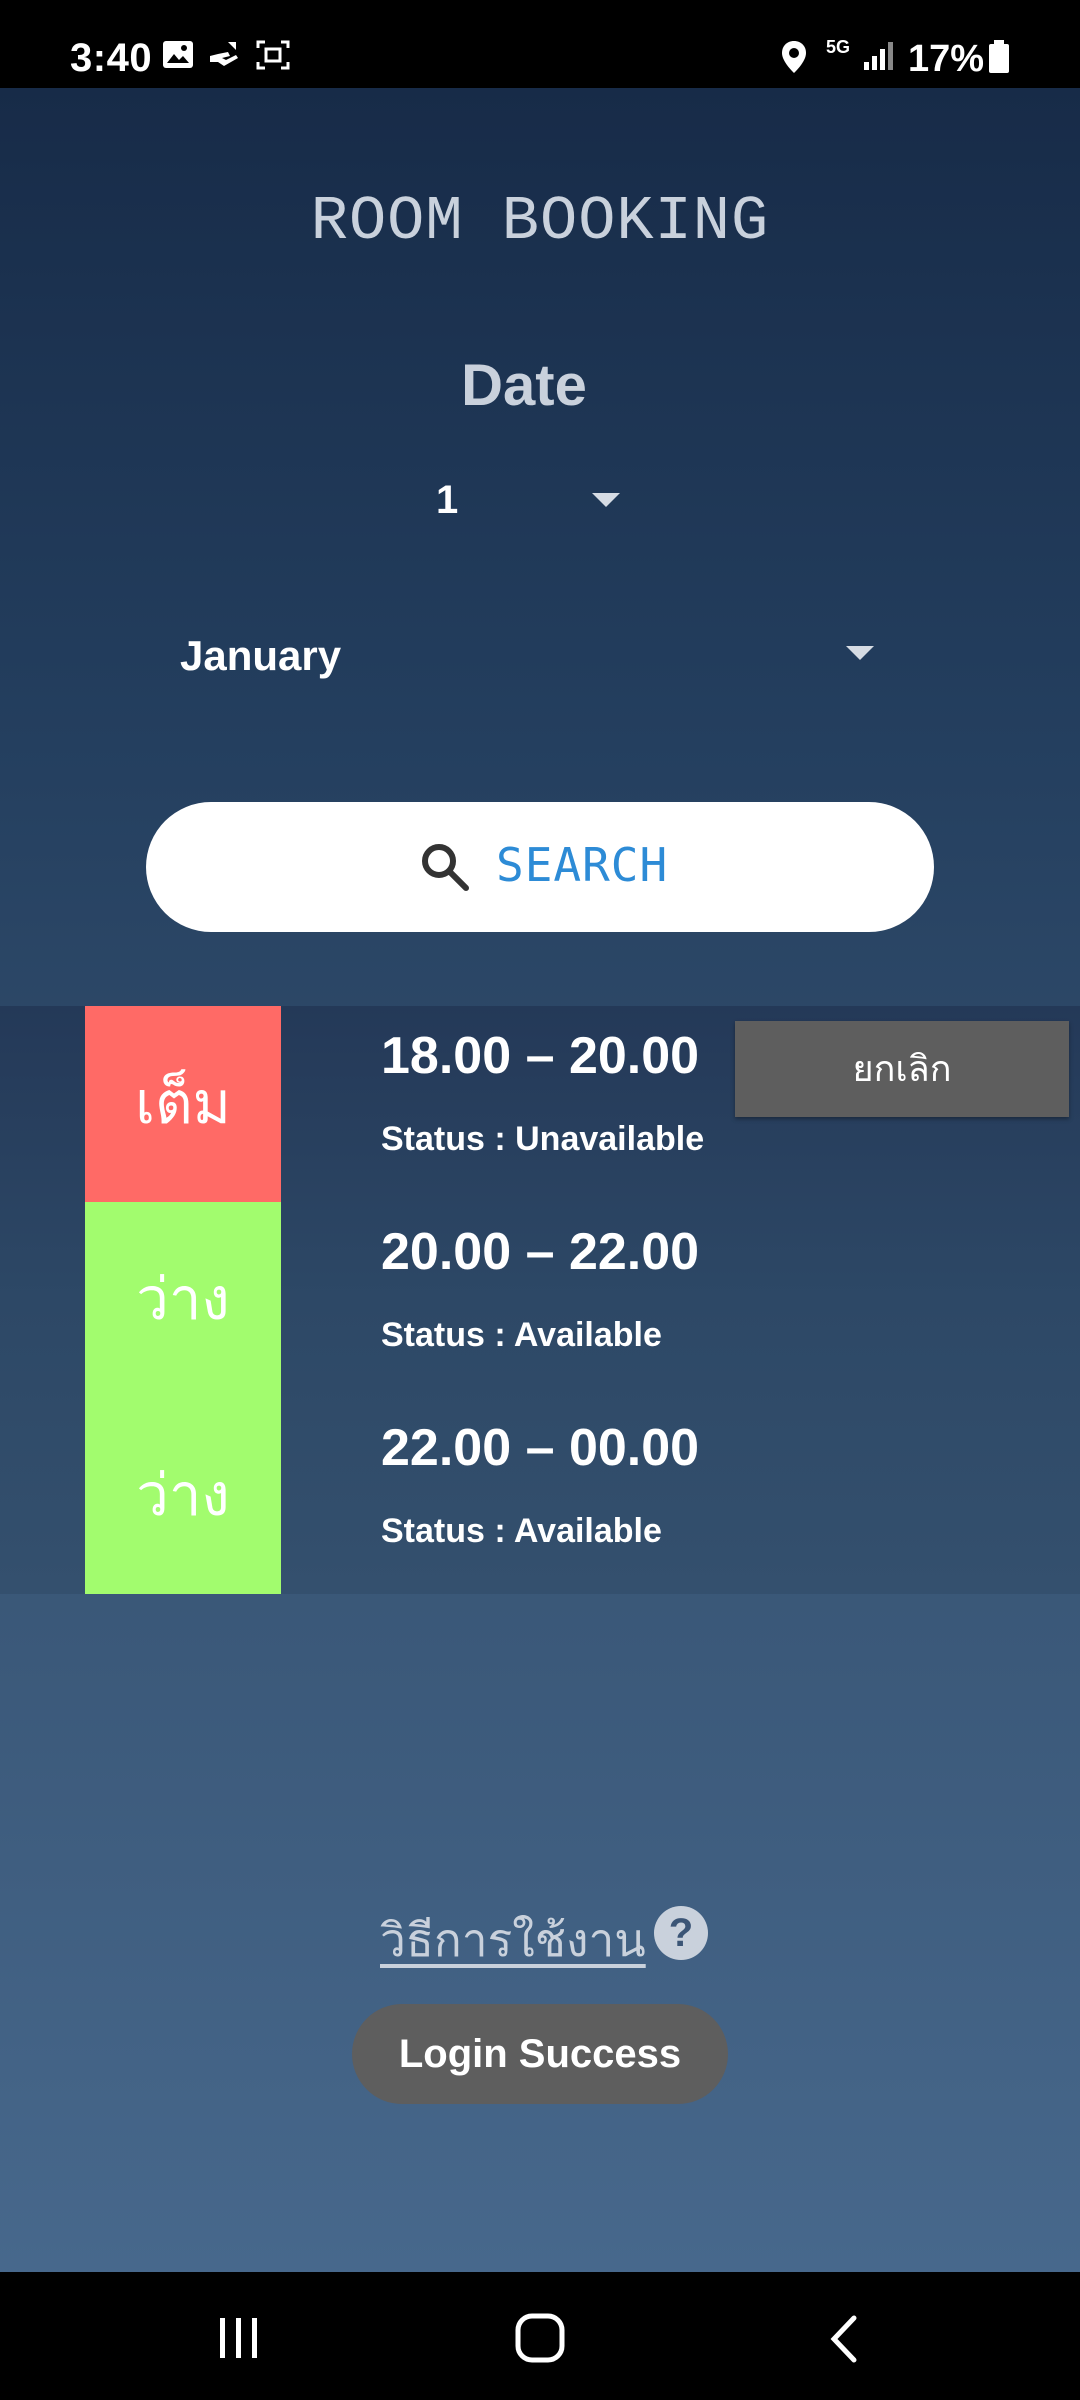 Image resolution: width=1080 pixels, height=2400 pixels. What do you see at coordinates (540, 2340) in the screenshot?
I see `home-icon` at bounding box center [540, 2340].